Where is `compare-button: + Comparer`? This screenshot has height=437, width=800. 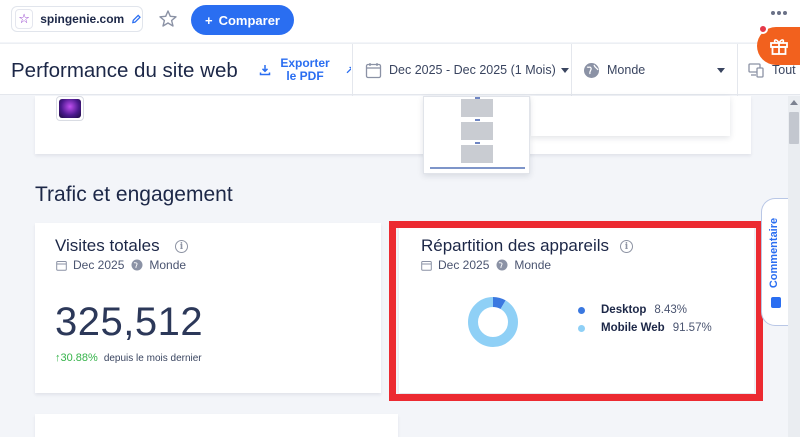 compare-button: + Comparer is located at coordinates (242, 20).